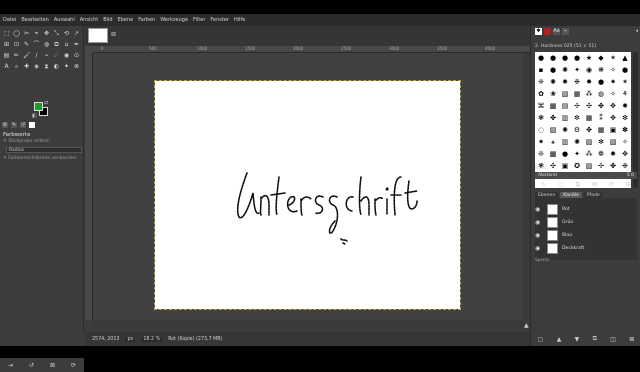  Describe the element at coordinates (601, 58) in the screenshot. I see `brush-thumbnail: ◆` at that location.